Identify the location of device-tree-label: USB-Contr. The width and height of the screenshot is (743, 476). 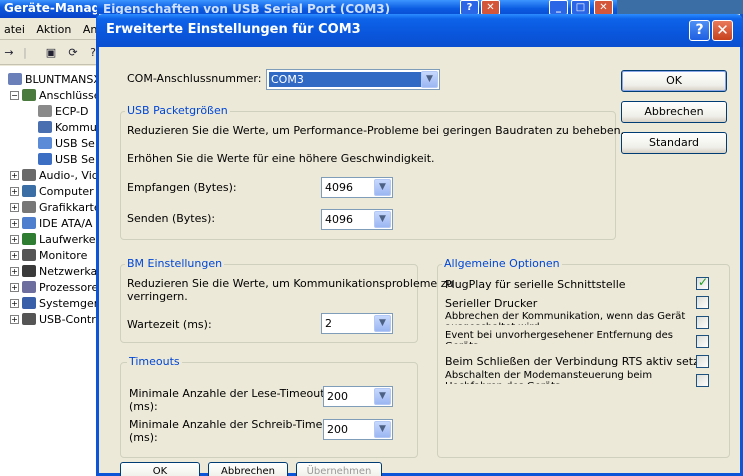
(67, 319).